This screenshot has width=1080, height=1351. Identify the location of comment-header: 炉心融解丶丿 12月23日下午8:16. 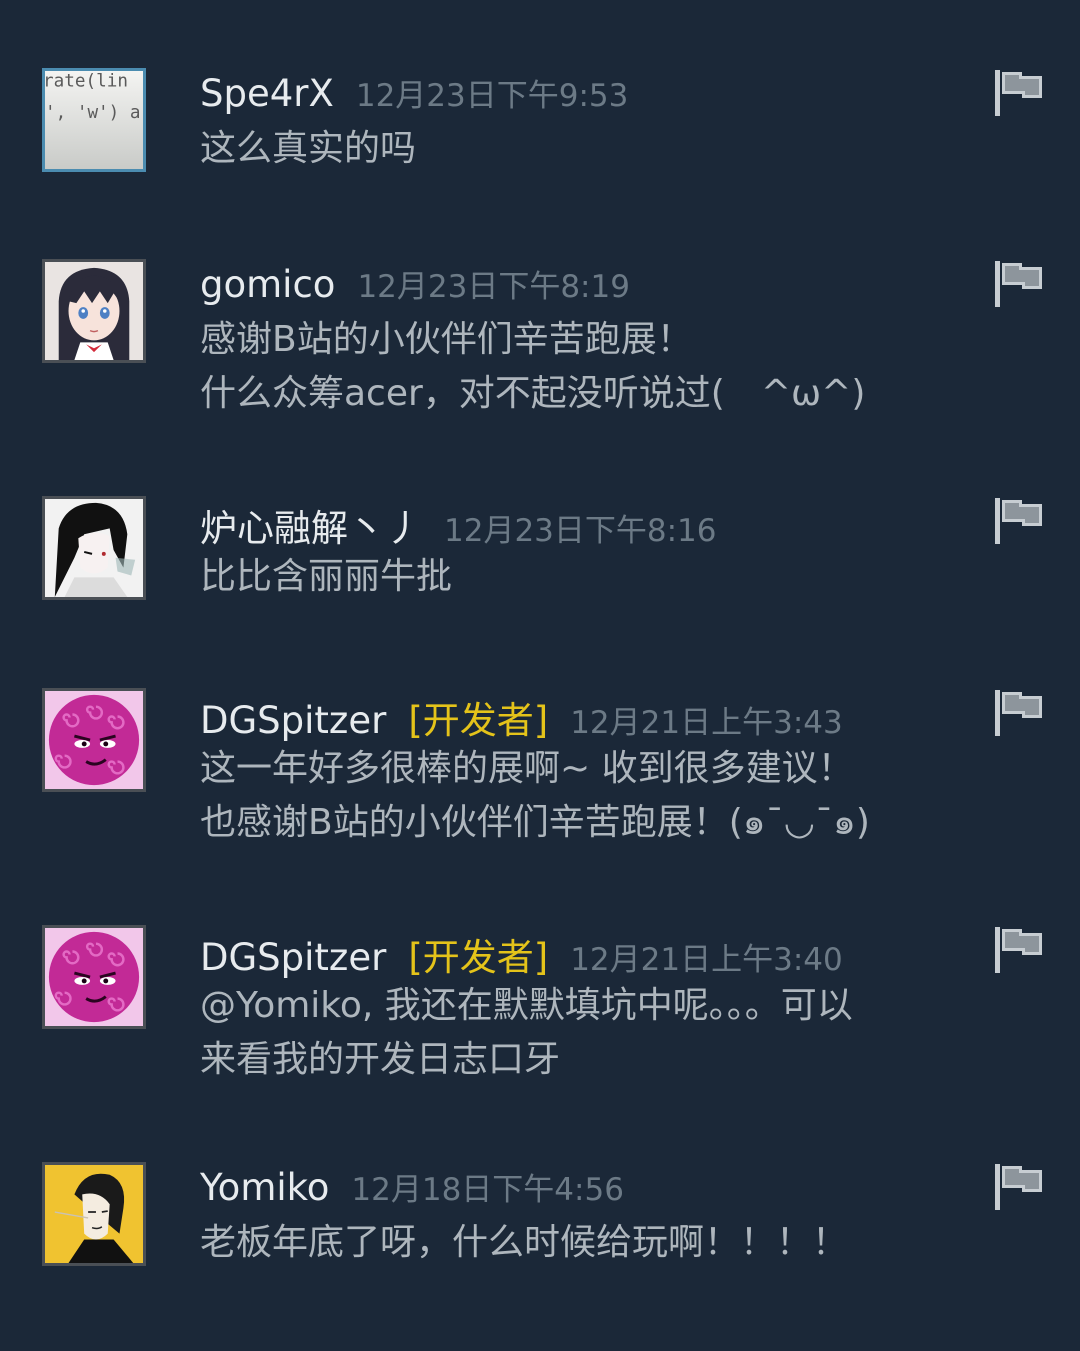
(580, 524).